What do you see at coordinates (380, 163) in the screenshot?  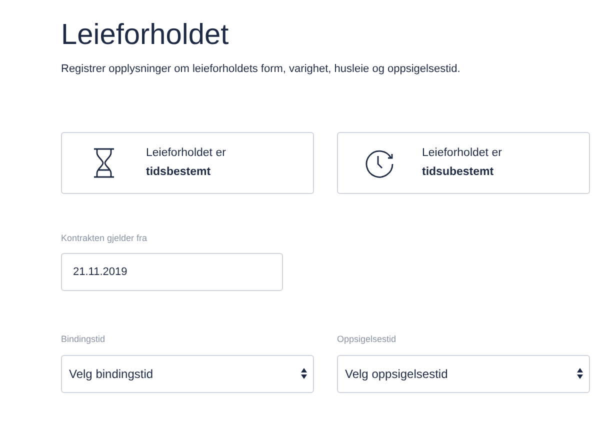 I see `clock-icon` at bounding box center [380, 163].